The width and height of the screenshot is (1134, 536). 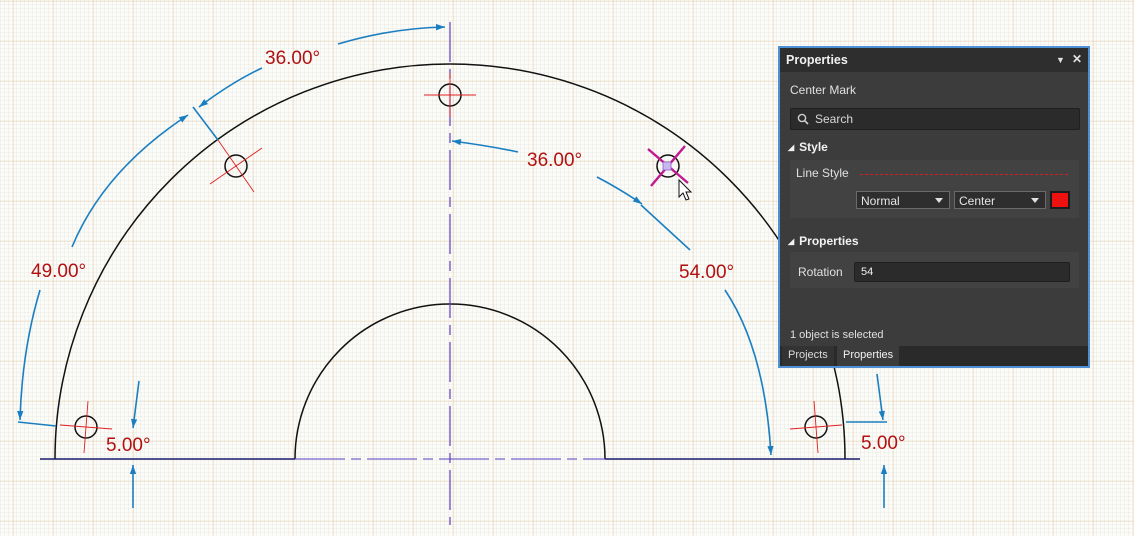 I want to click on line-style-label: Line Style, so click(x=822, y=173).